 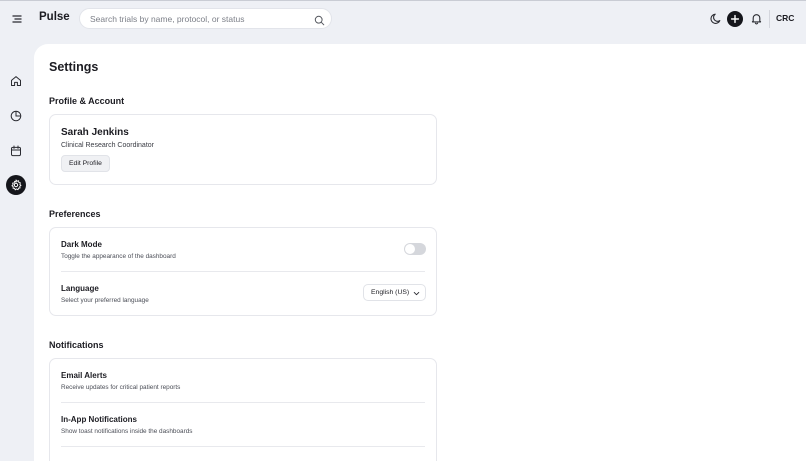 What do you see at coordinates (95, 132) in the screenshot?
I see `profile-name: Sarah Jenkins` at bounding box center [95, 132].